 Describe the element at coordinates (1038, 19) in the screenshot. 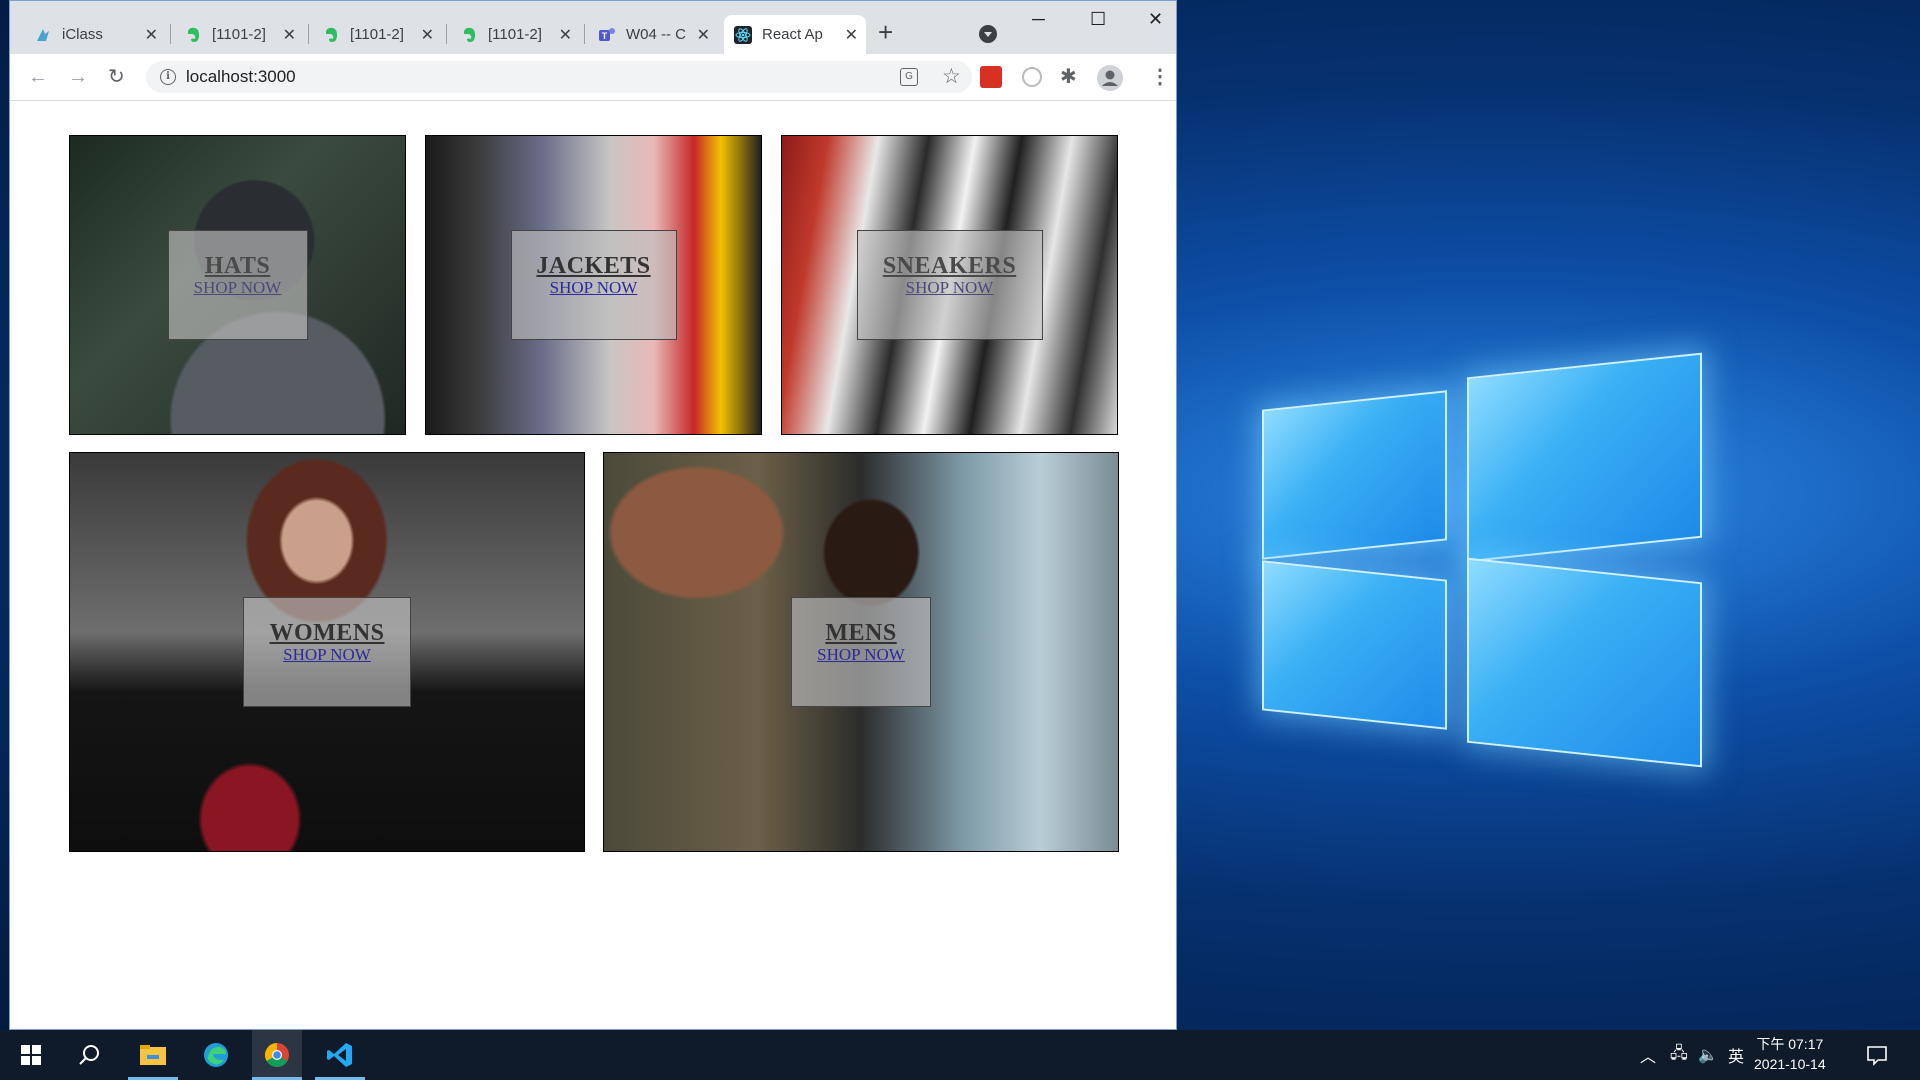

I see `minimize-button: ─` at that location.